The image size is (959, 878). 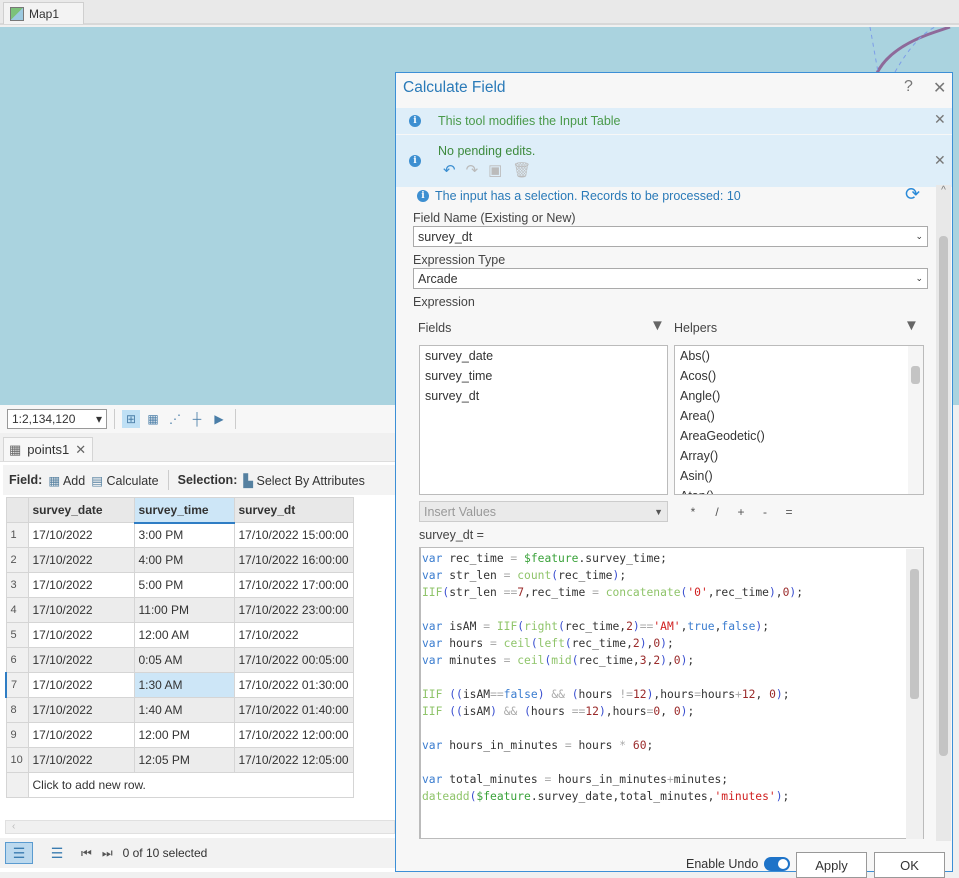 What do you see at coordinates (909, 865) in the screenshot?
I see `ok-button: OK` at bounding box center [909, 865].